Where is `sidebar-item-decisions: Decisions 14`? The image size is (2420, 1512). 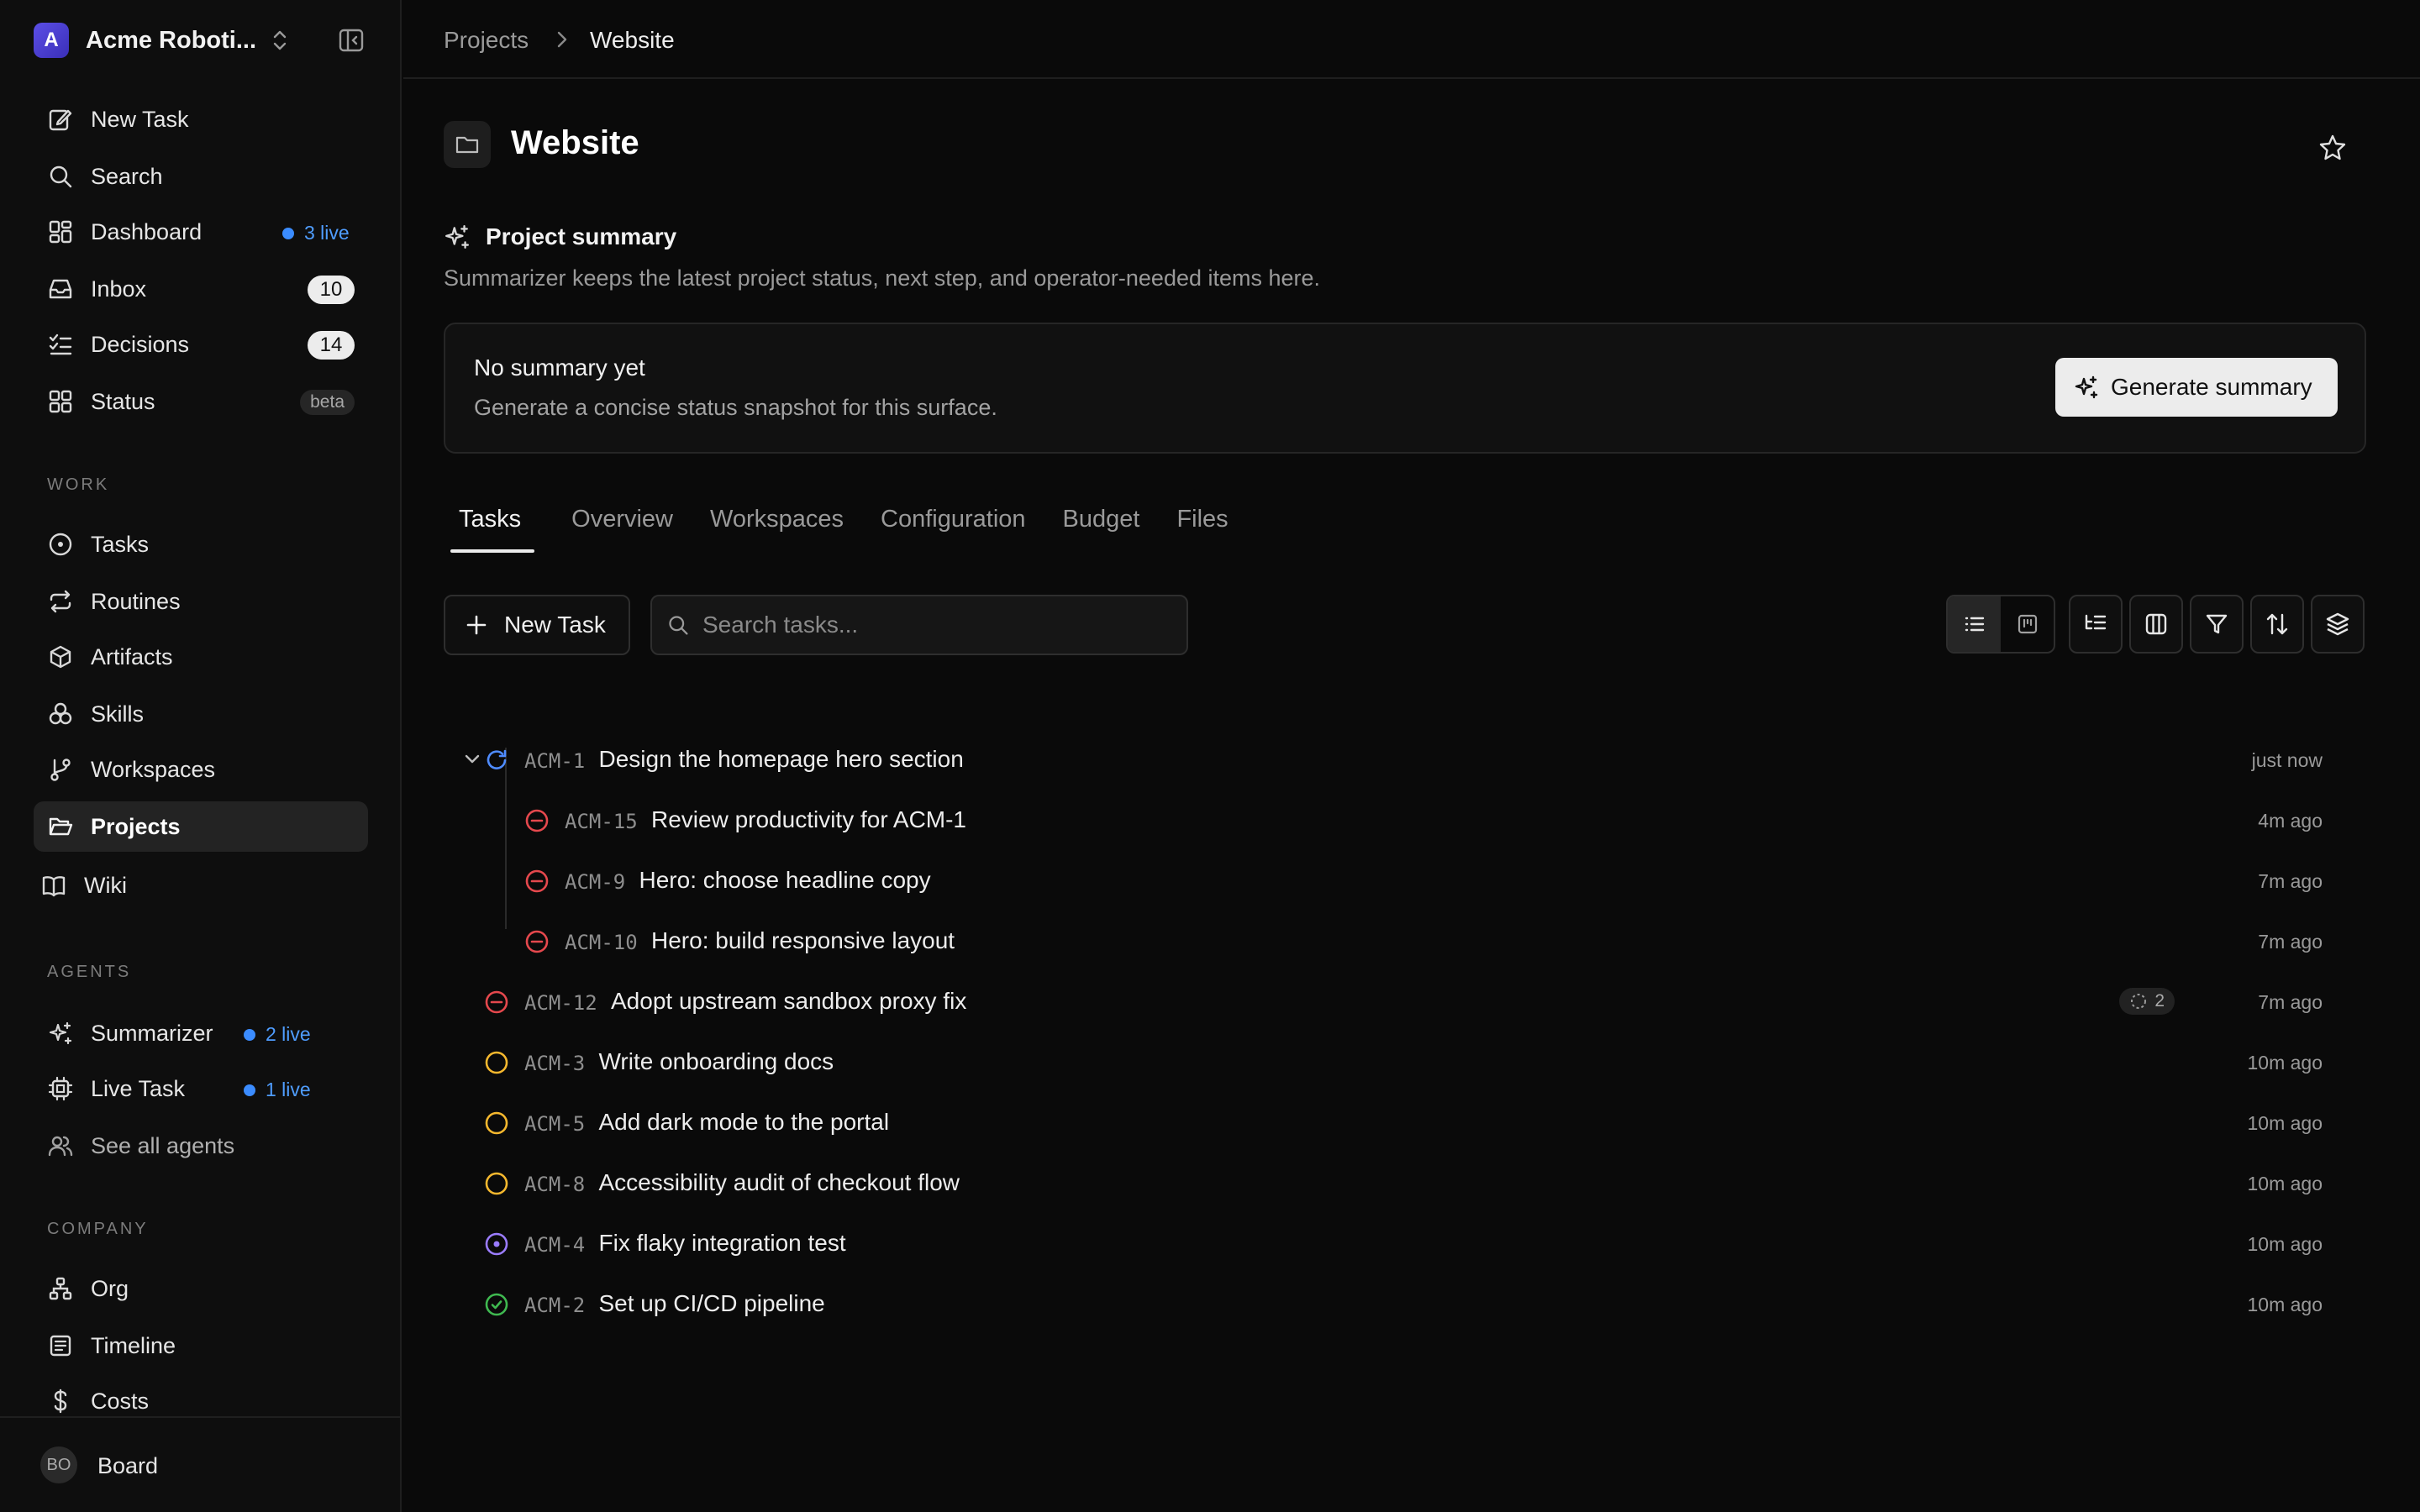
sidebar-item-decisions: Decisions 14 is located at coordinates (201, 344).